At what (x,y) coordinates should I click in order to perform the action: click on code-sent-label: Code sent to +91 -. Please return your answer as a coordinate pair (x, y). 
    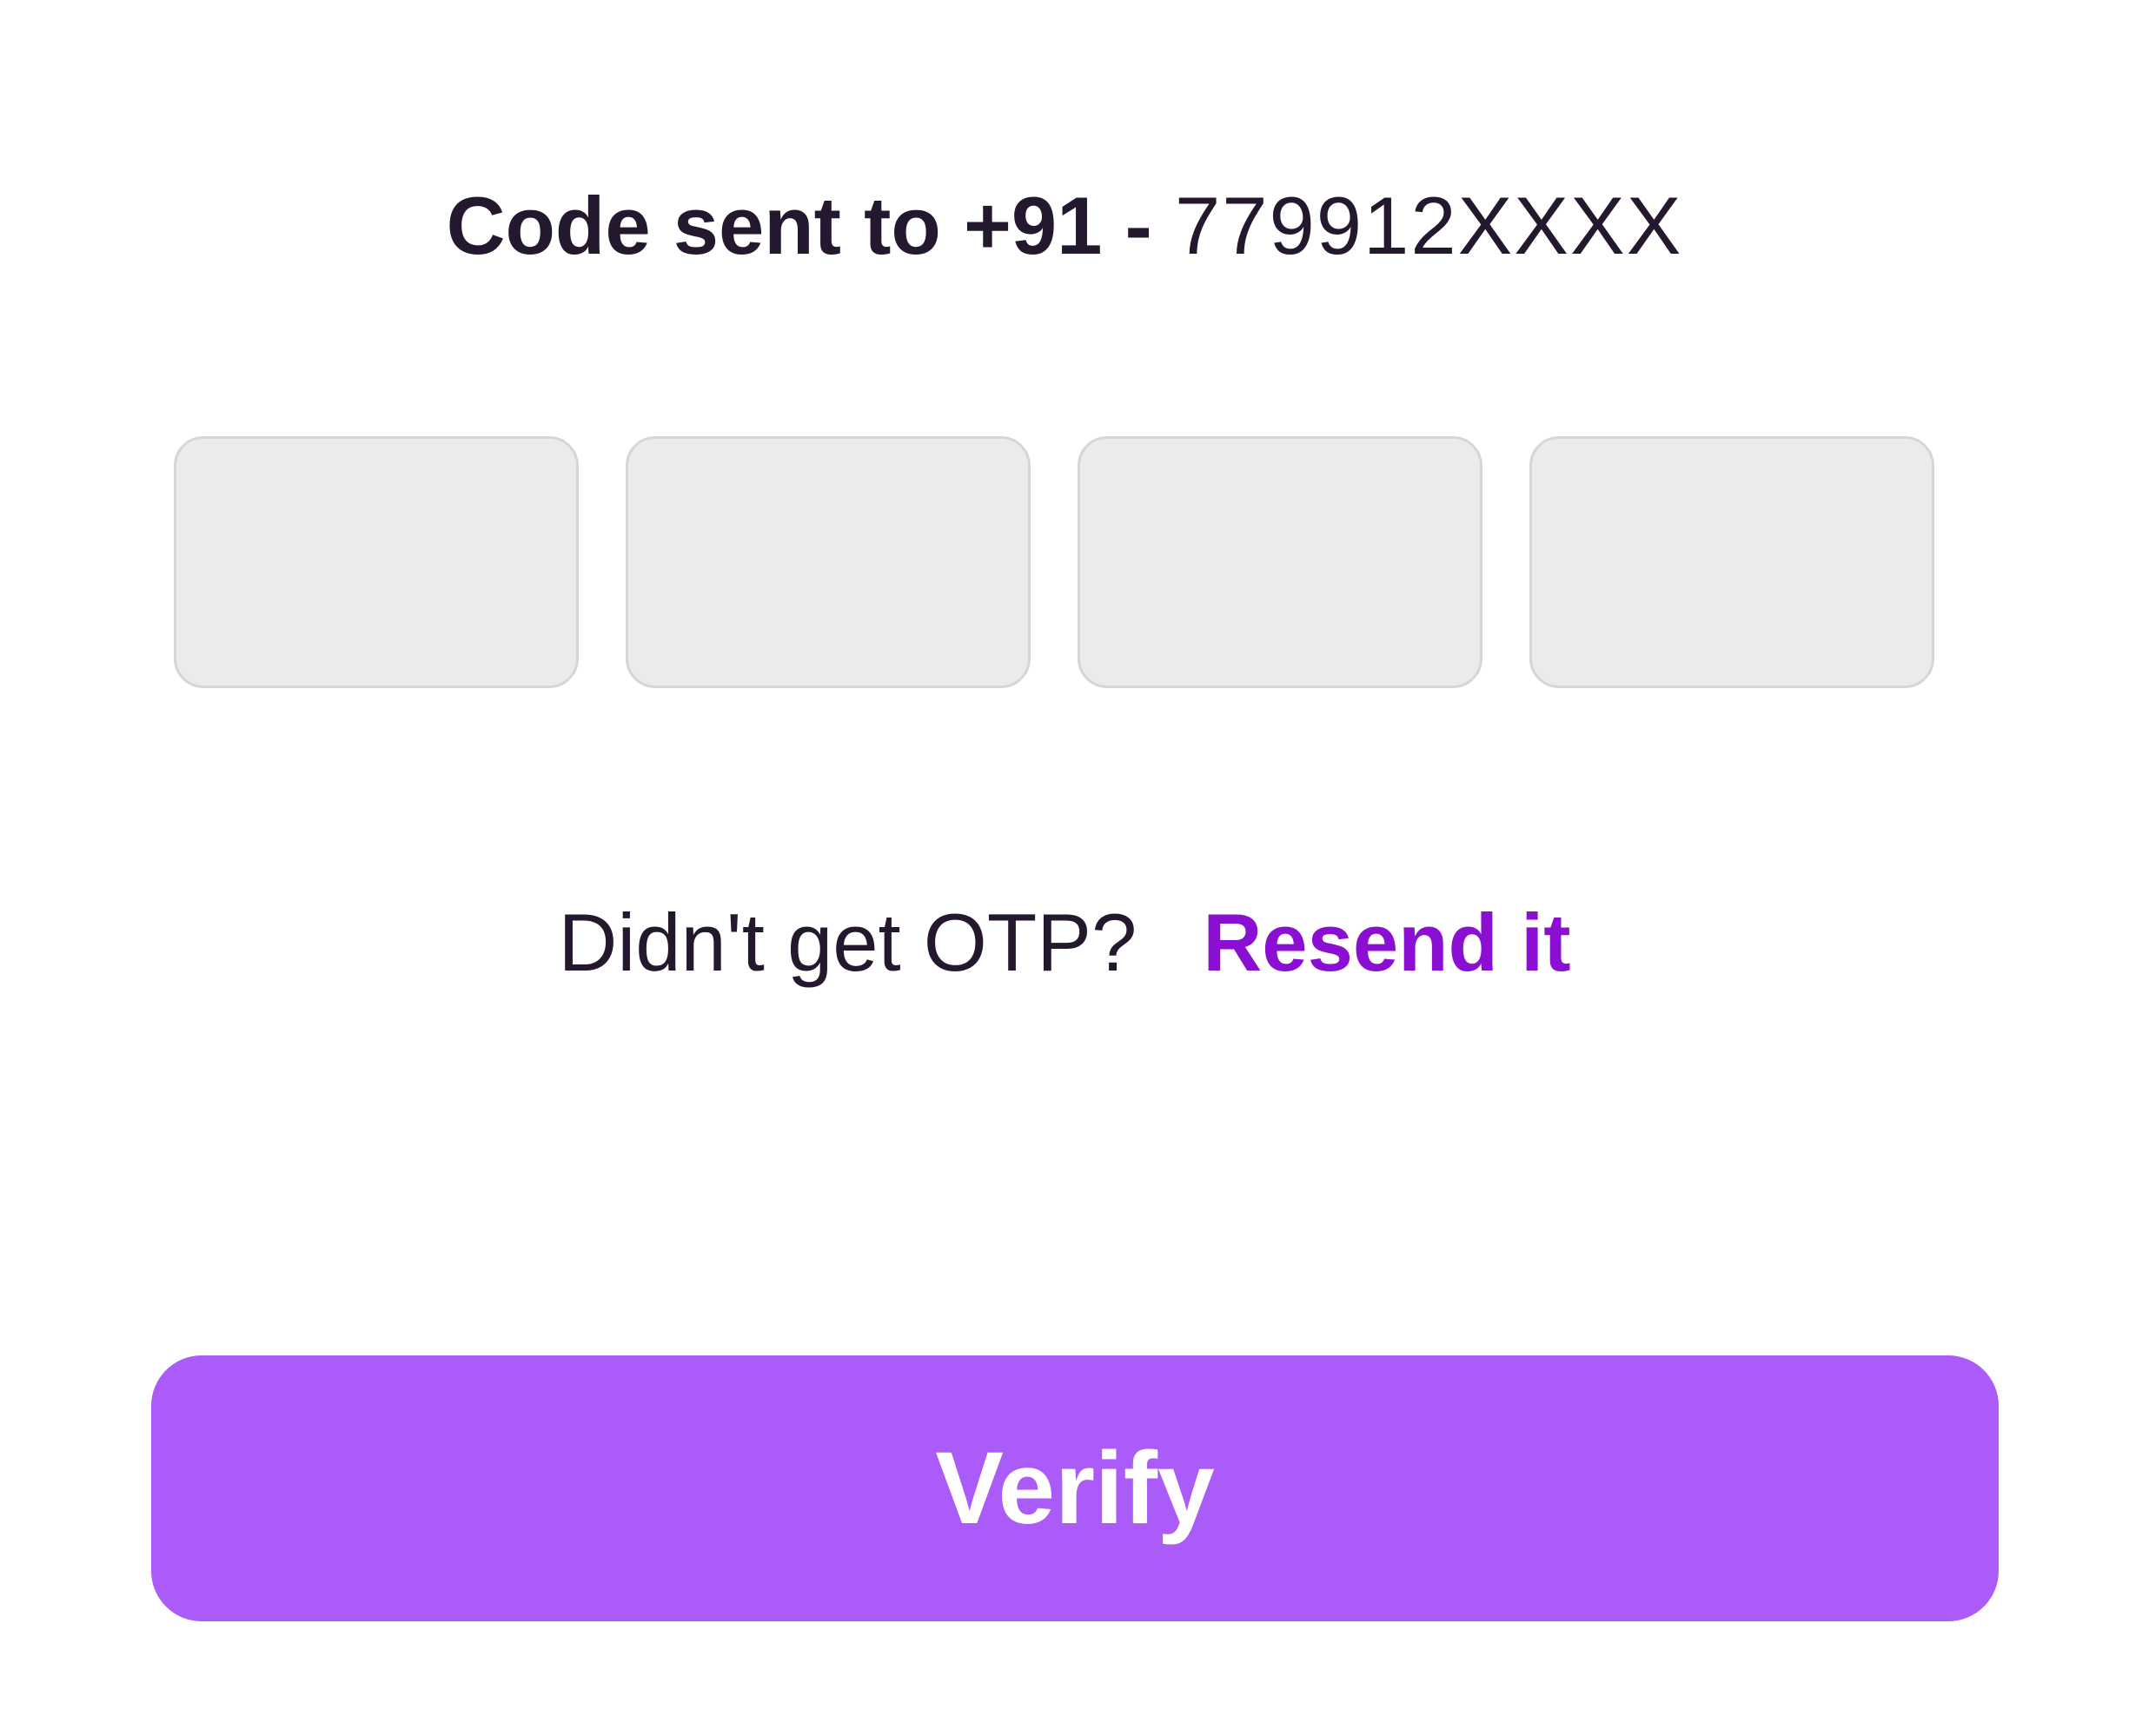
    Looking at the image, I should click on (799, 225).